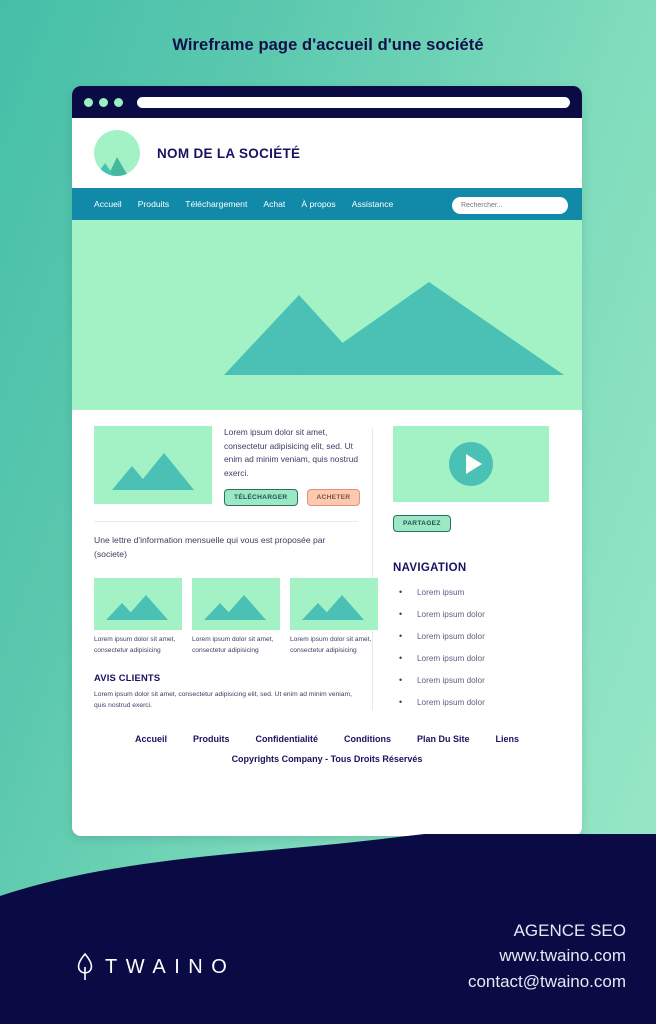  I want to click on video-placeholder, so click(471, 464).